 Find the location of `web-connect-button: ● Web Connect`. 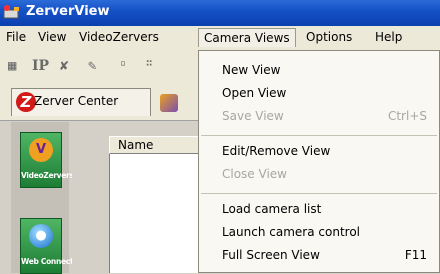

web-connect-button: ● Web Connect is located at coordinates (47, 246).